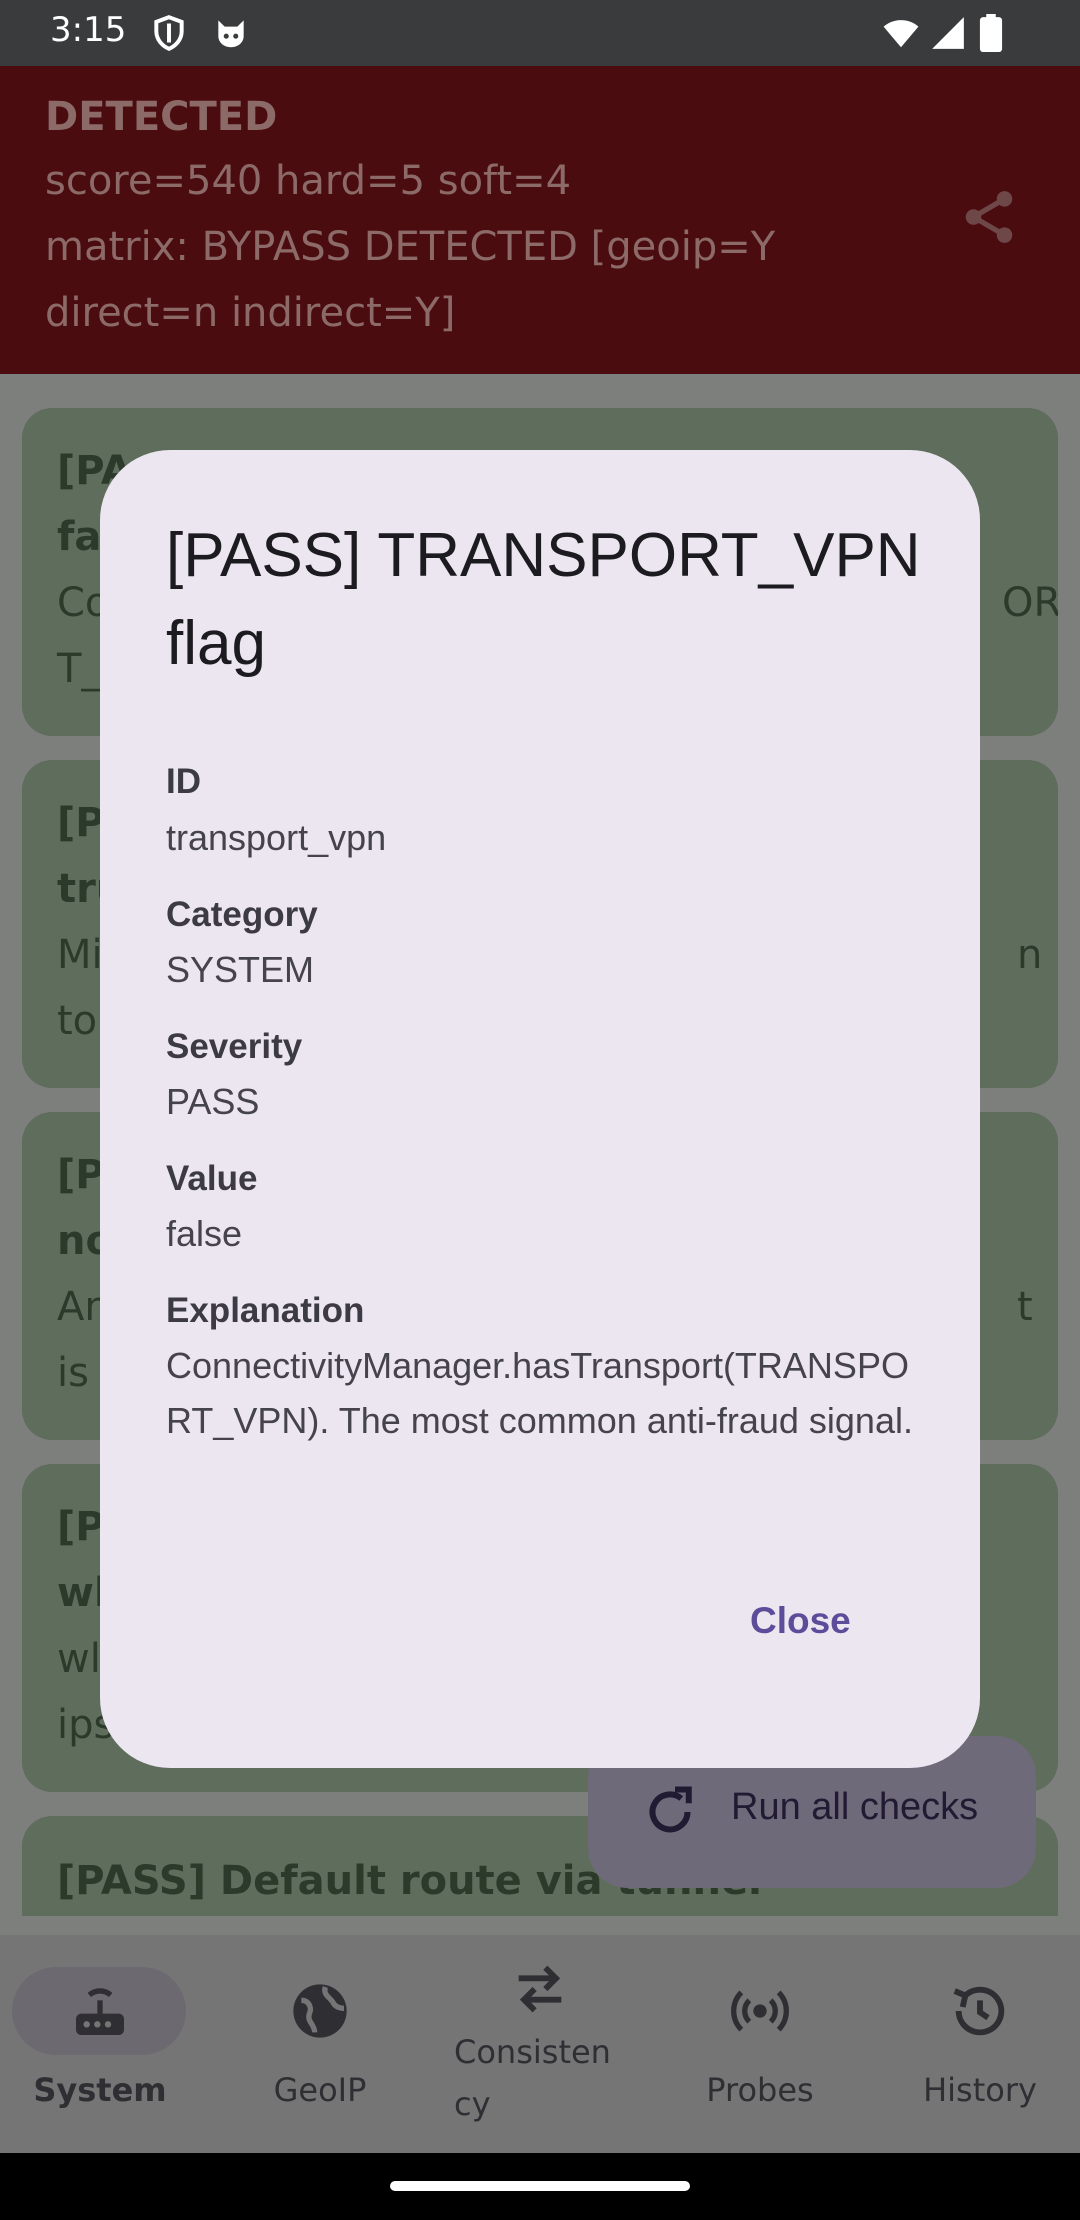 This screenshot has width=1080, height=2220. Describe the element at coordinates (212, 1178) in the screenshot. I see `field-label-value: Value` at that location.